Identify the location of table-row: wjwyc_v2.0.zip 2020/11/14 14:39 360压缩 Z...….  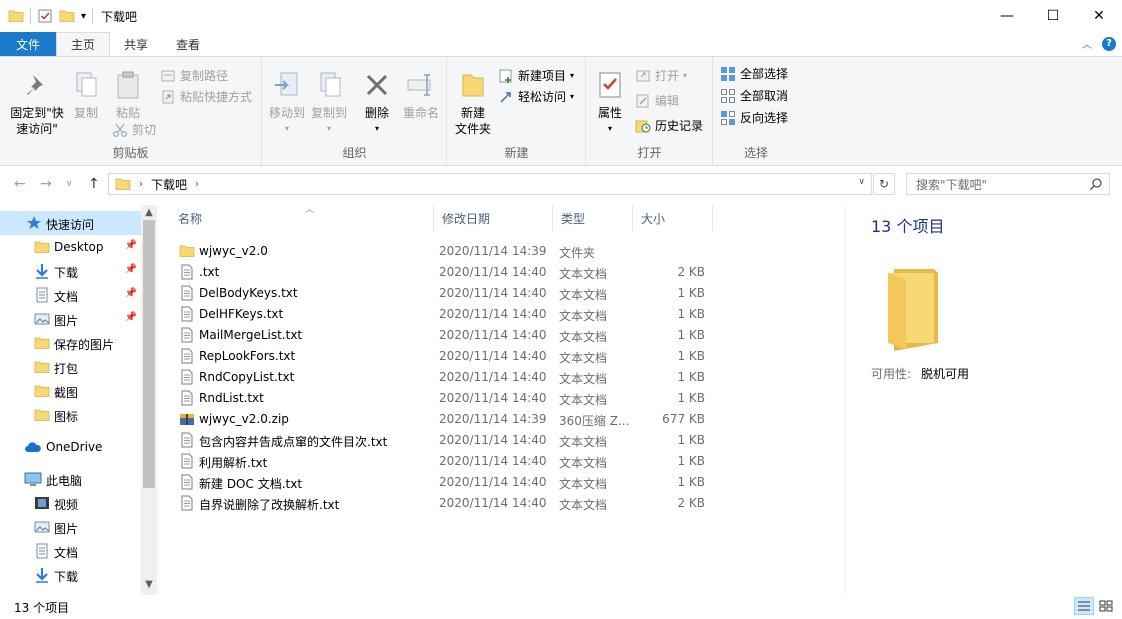
(445, 419).